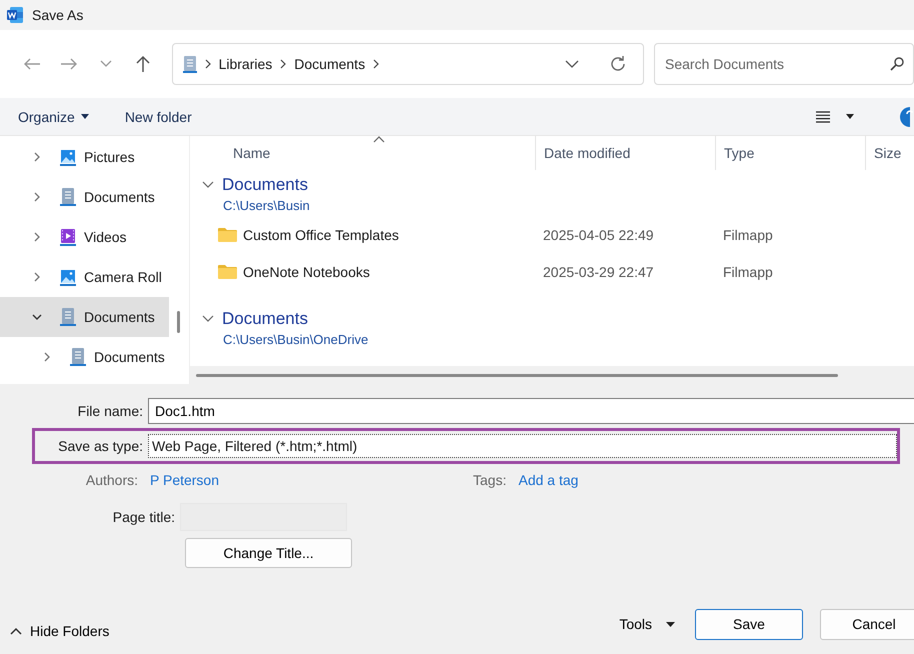  What do you see at coordinates (106, 64) in the screenshot?
I see `chevron-down-icon` at bounding box center [106, 64].